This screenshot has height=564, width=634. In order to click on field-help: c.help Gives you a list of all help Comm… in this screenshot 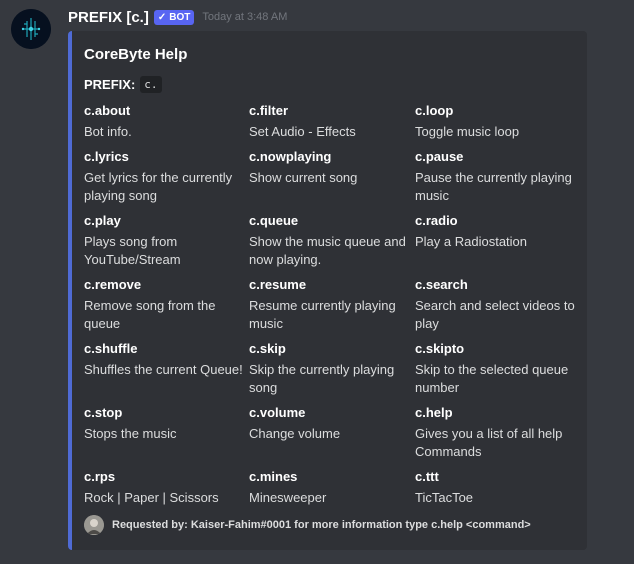, I will do `click(496, 432)`.